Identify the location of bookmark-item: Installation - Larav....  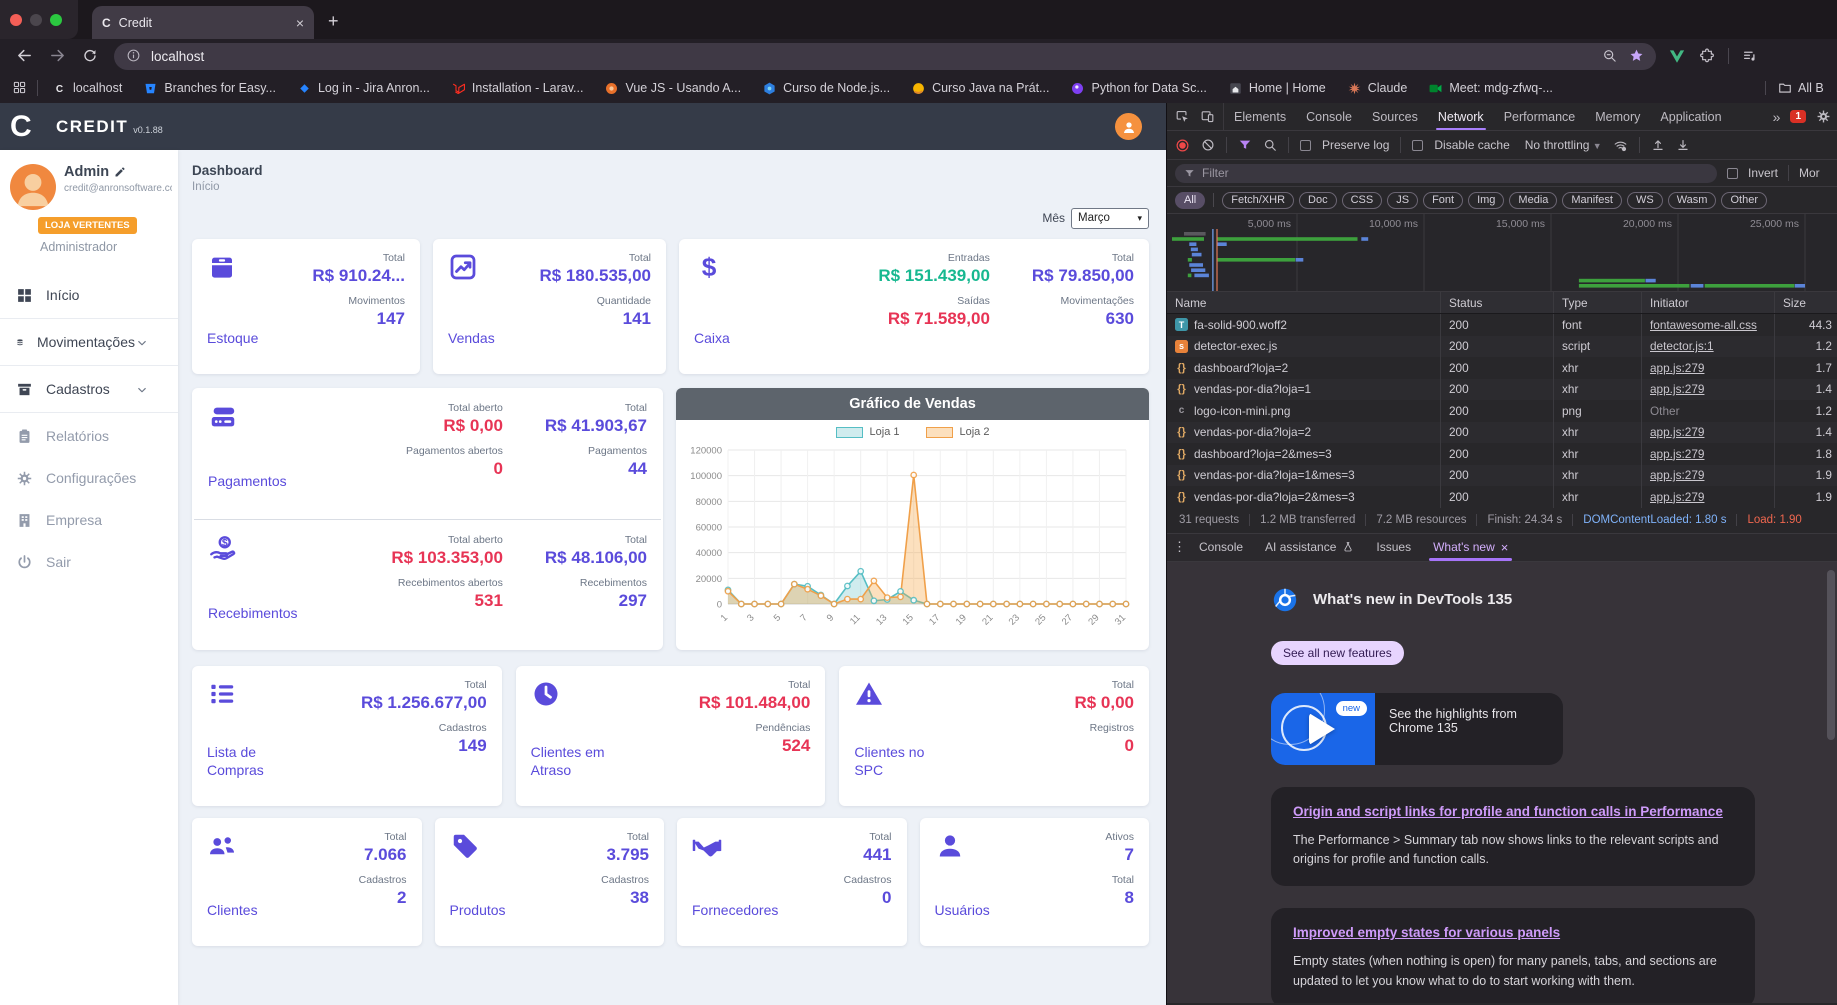
(517, 88).